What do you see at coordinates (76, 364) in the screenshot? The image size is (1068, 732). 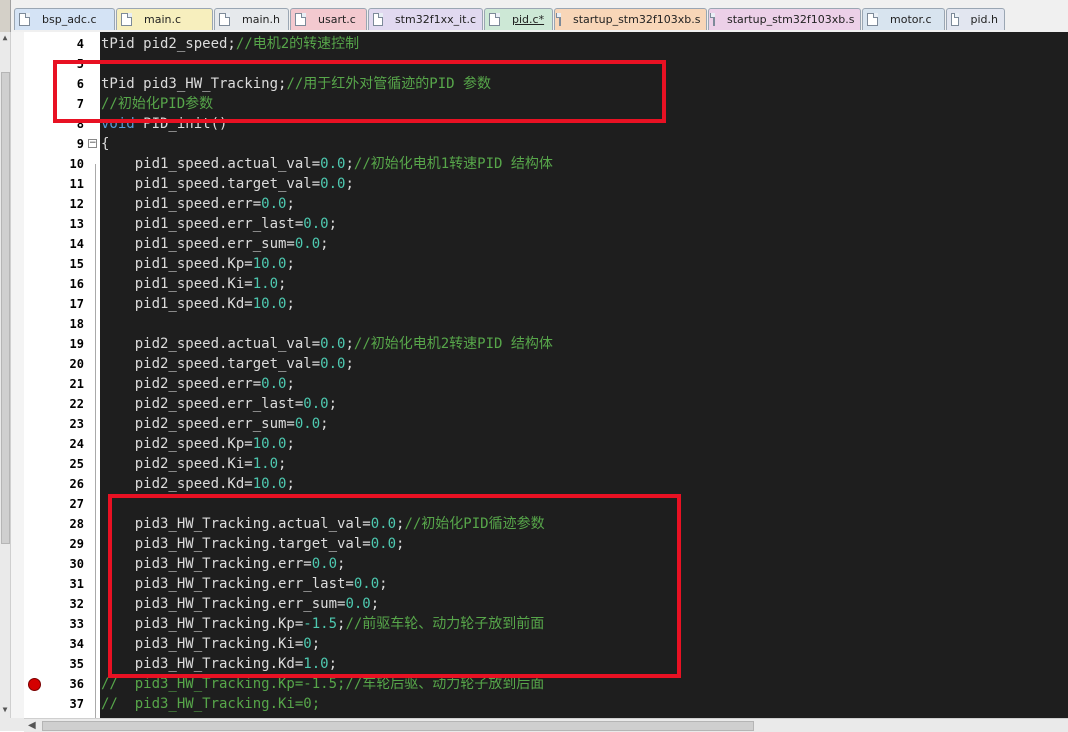 I see `line-number: 20` at bounding box center [76, 364].